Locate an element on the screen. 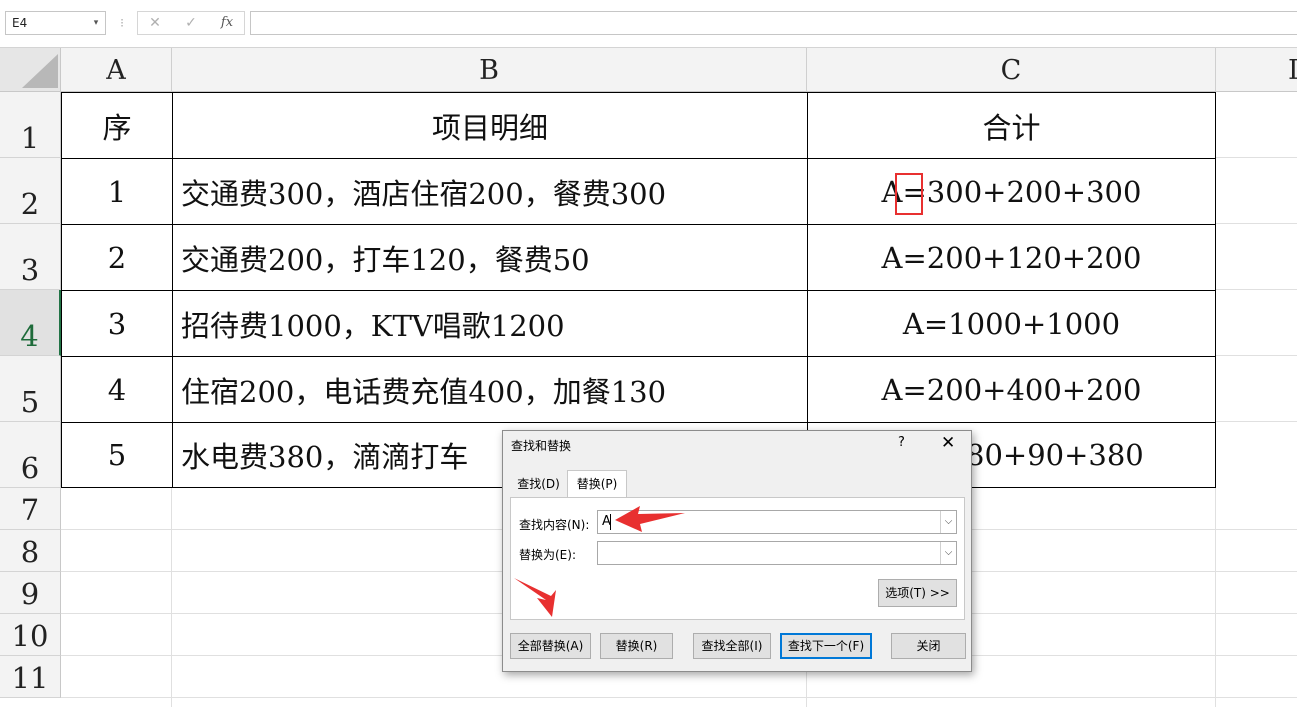 The width and height of the screenshot is (1297, 707). find-label: 查找内容(N): is located at coordinates (554, 525).